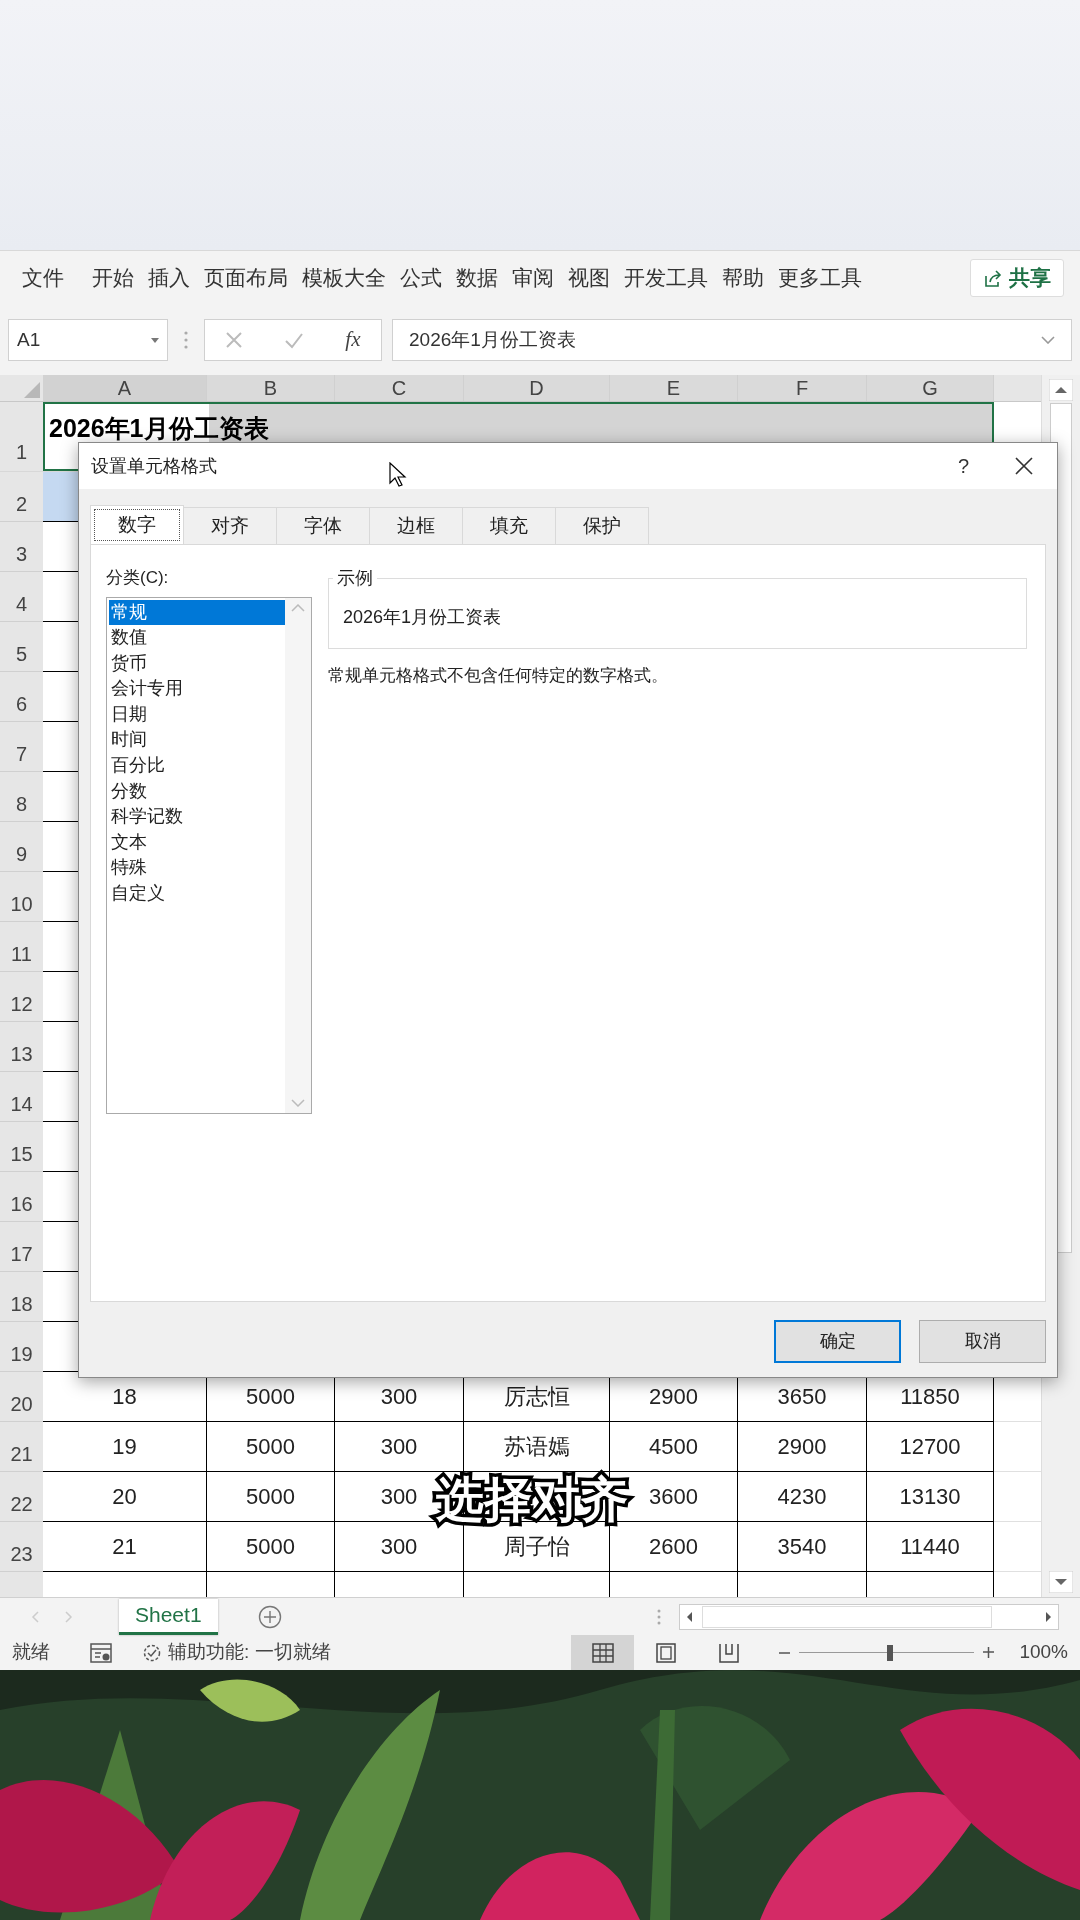 The image size is (1080, 1920). I want to click on category-item: 时间, so click(197, 740).